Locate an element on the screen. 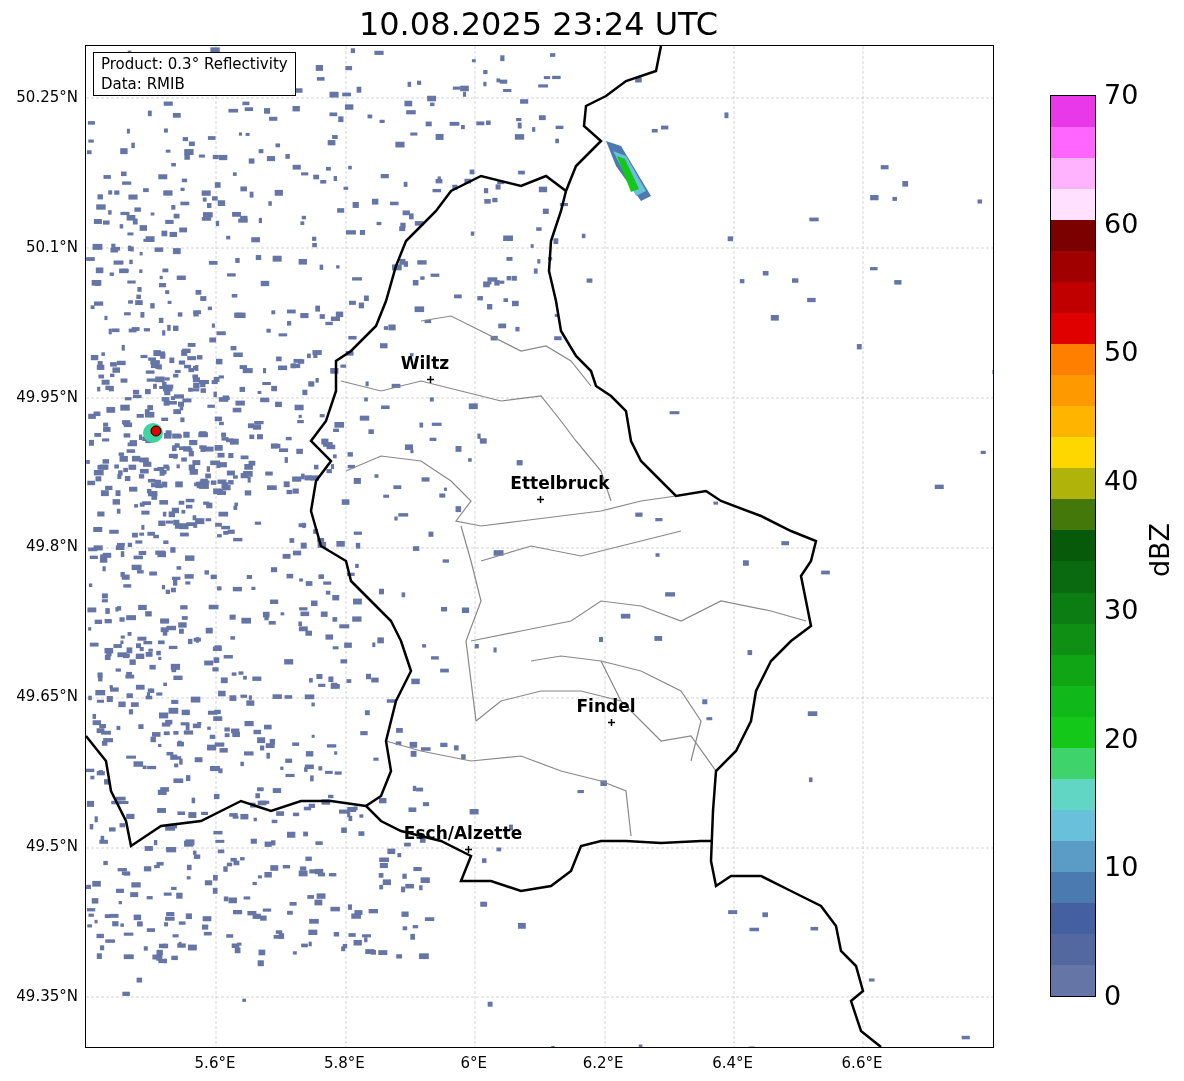  colorbar-tick-label: 40 is located at coordinates (1121, 481).